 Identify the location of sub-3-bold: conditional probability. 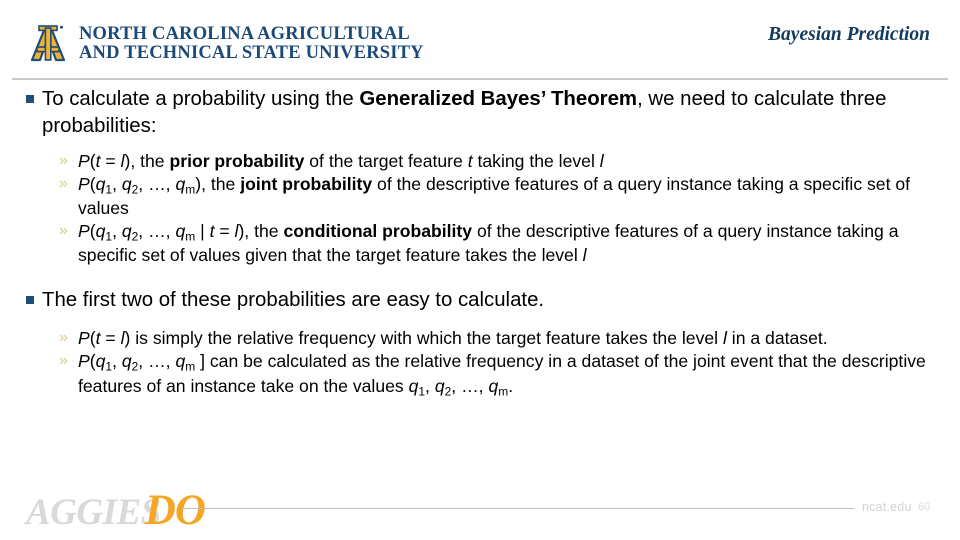
(378, 230).